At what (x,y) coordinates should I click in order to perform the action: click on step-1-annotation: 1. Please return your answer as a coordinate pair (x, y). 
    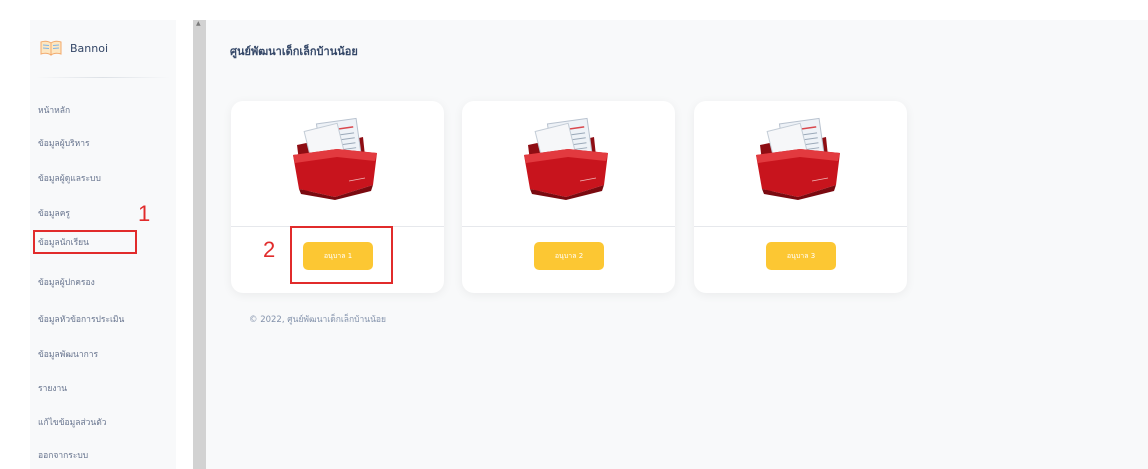
    Looking at the image, I should click on (144, 213).